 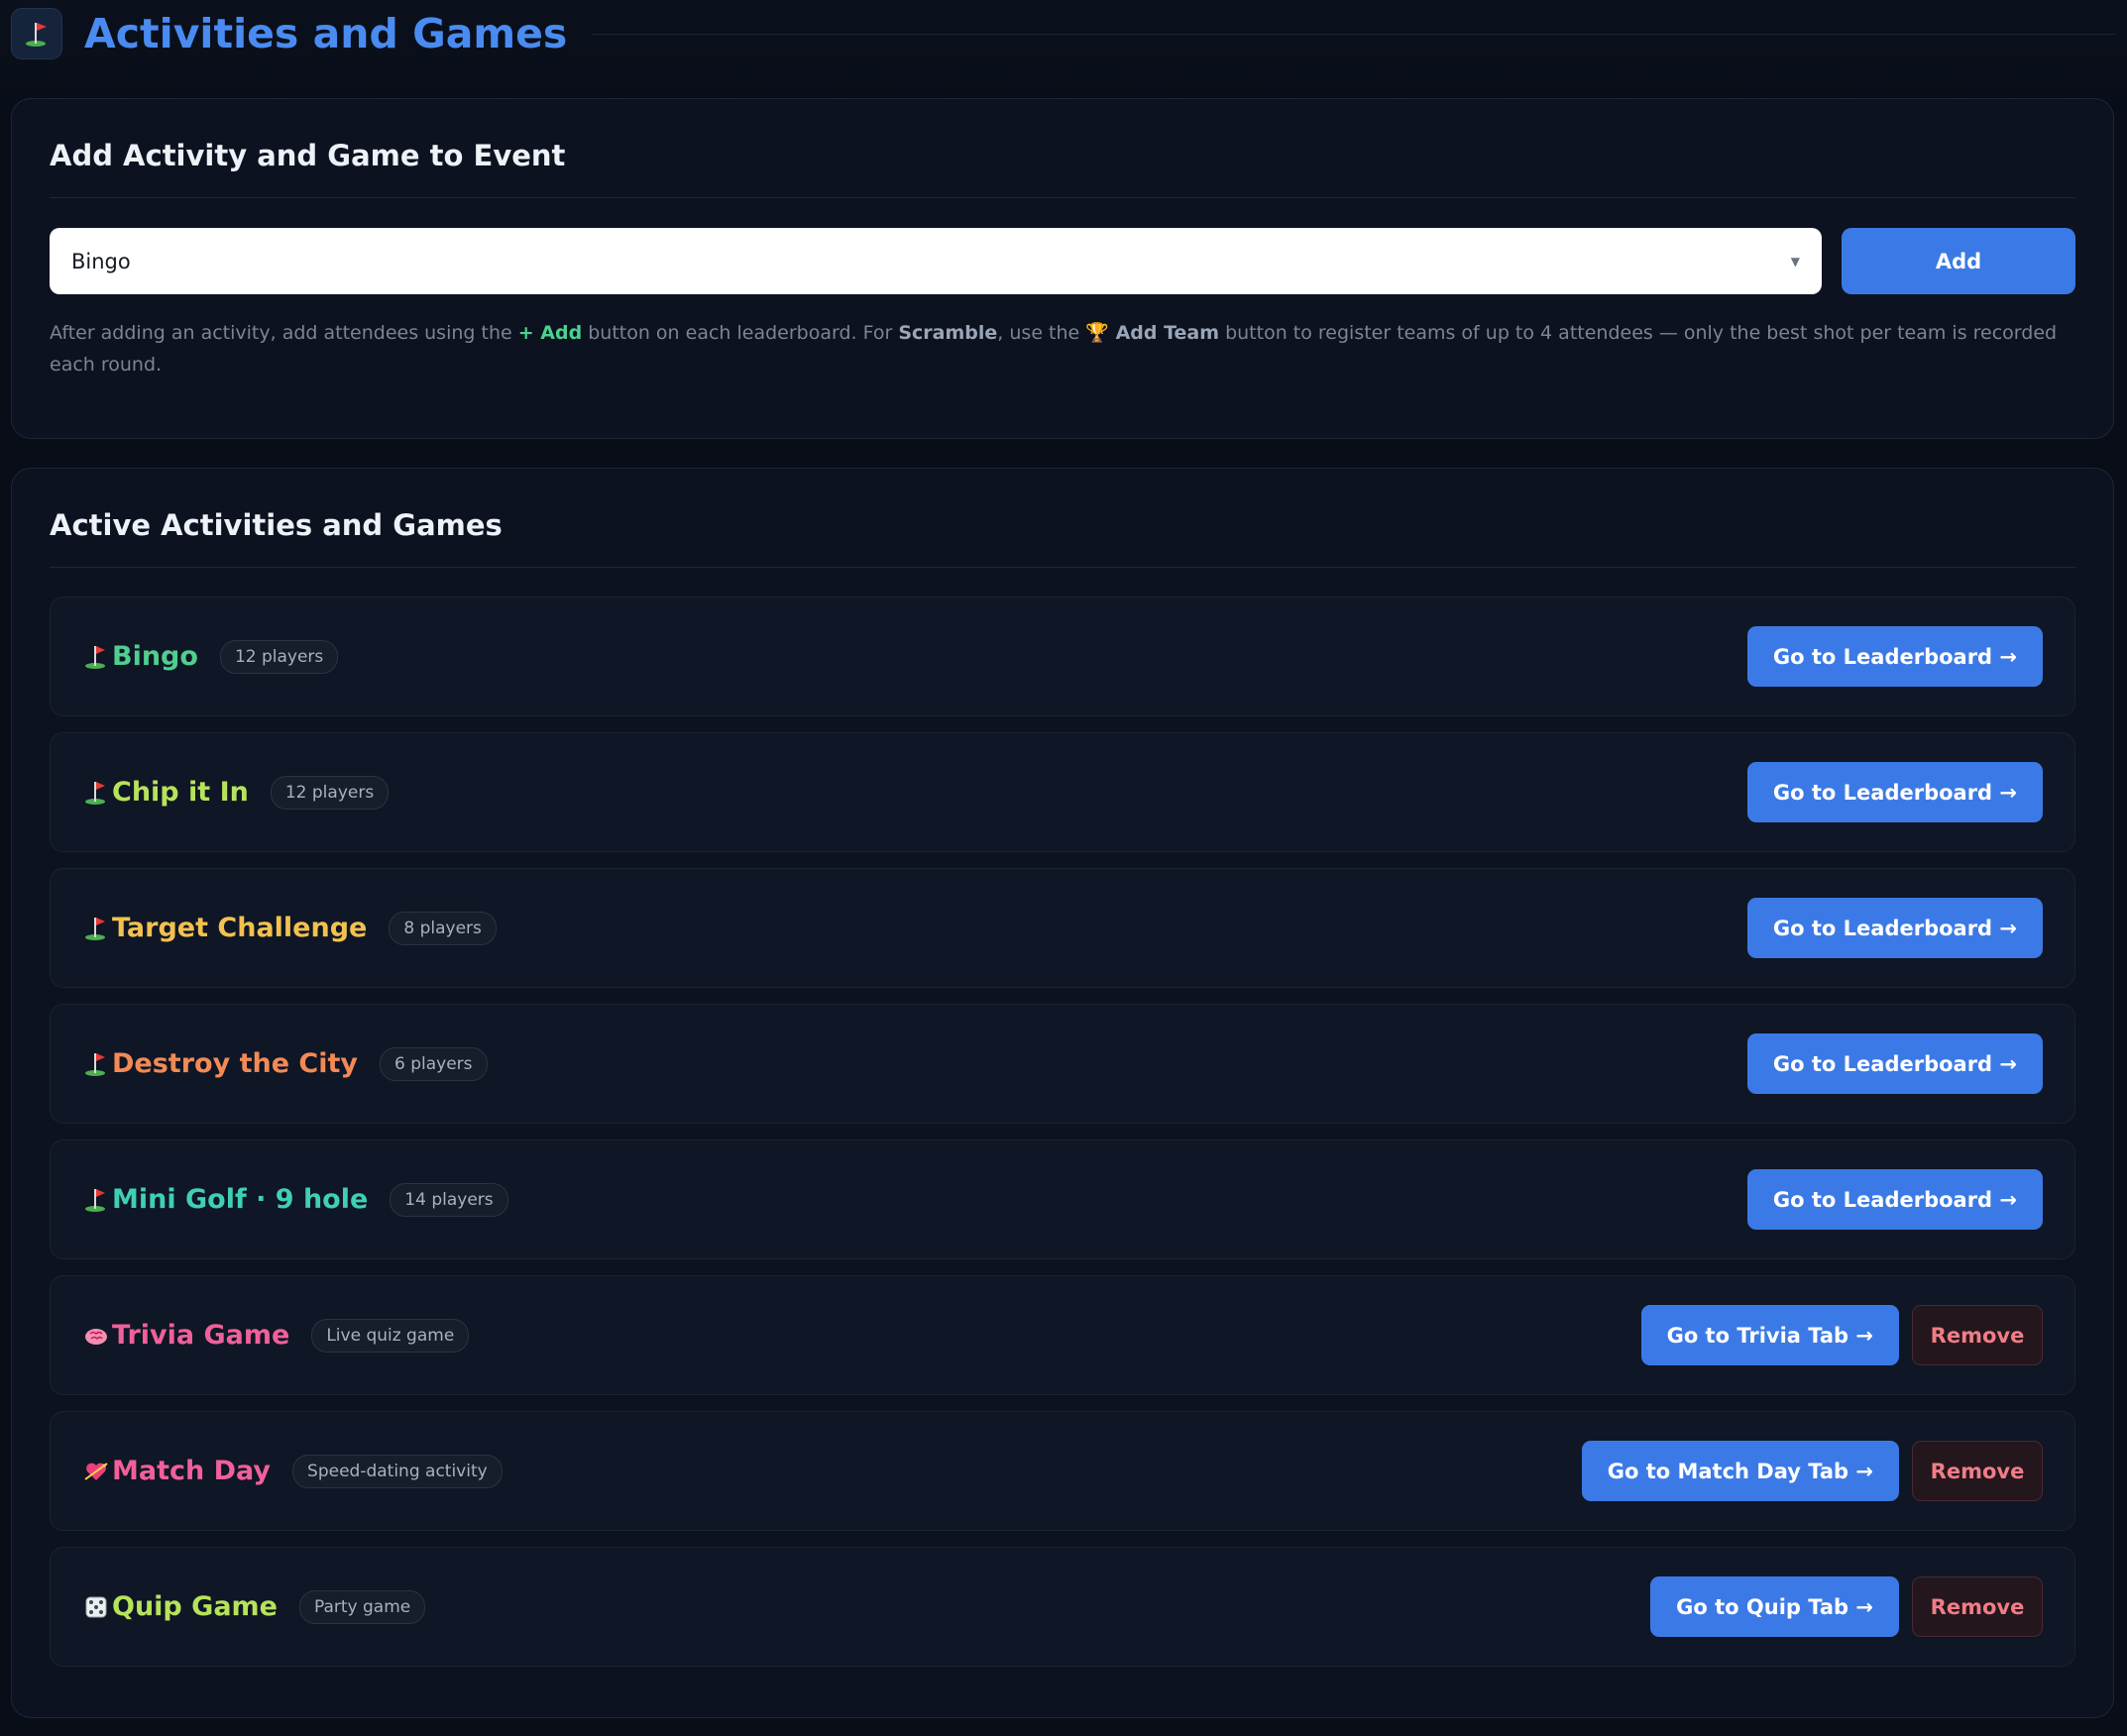 I want to click on activity-name: Destroy the City, so click(x=235, y=1063).